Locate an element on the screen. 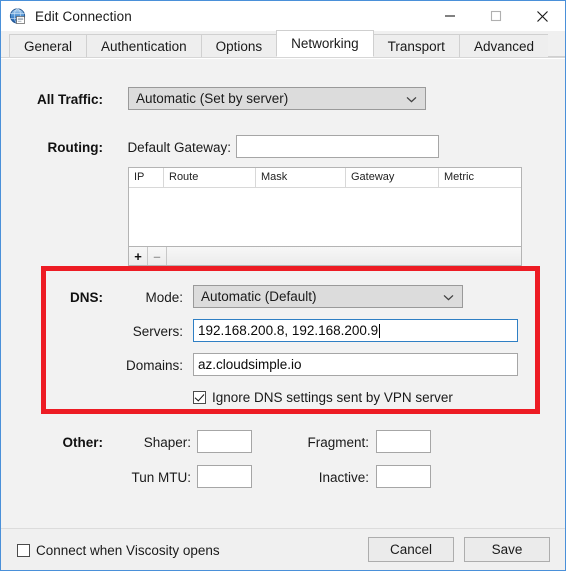  connect-when-opens-label: Connect when Viscosity opens is located at coordinates (128, 550).